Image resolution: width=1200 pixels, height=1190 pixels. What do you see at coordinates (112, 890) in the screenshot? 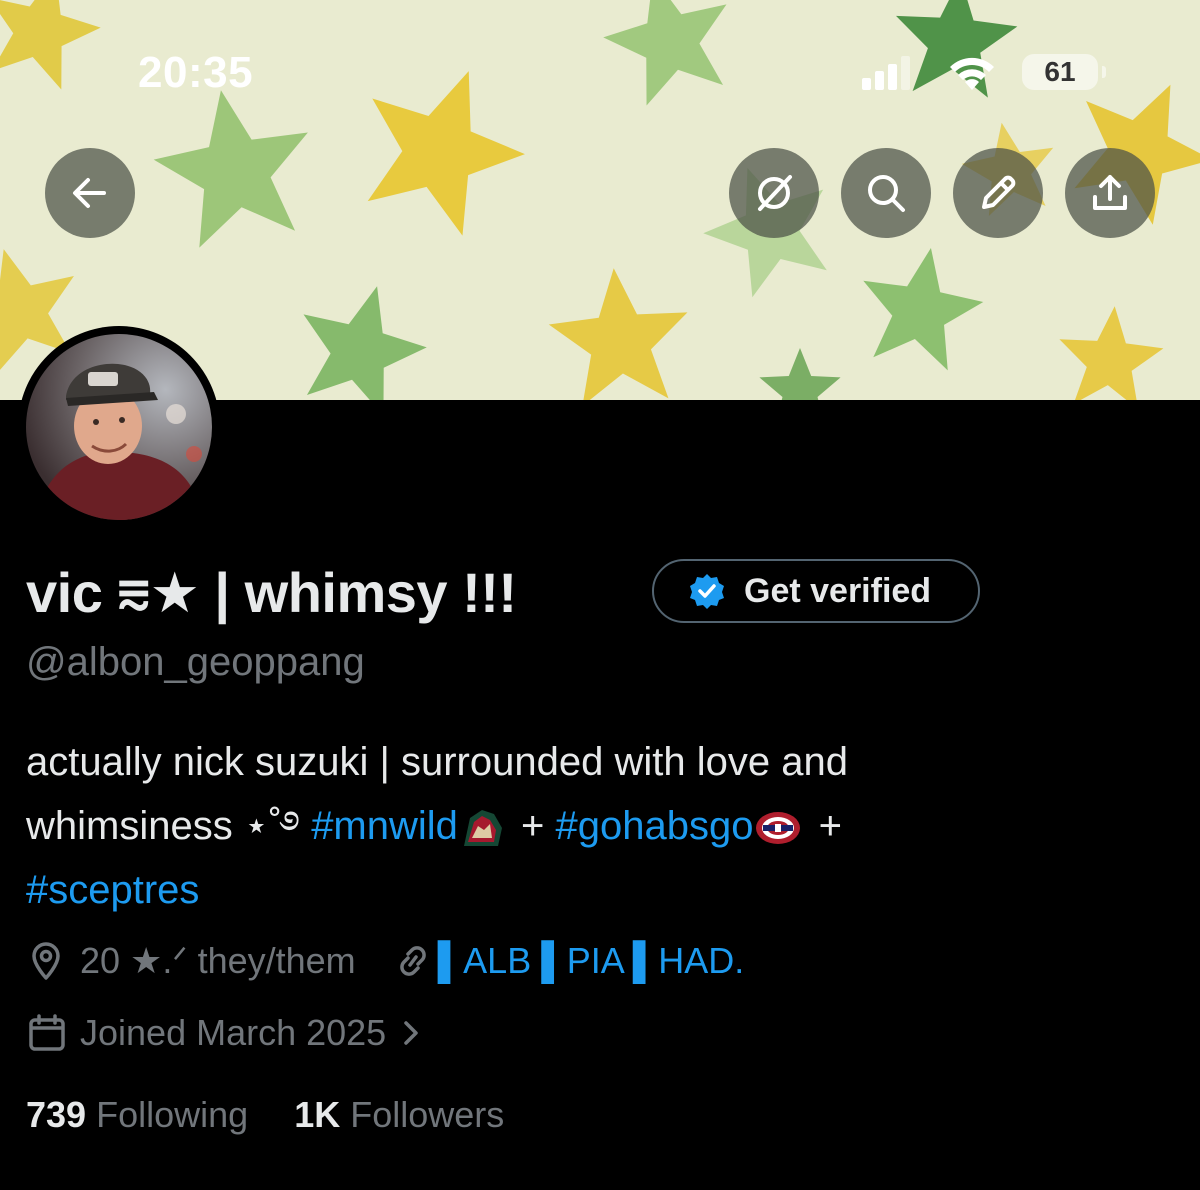
I see `hashtag-sceptres: #sceptres` at bounding box center [112, 890].